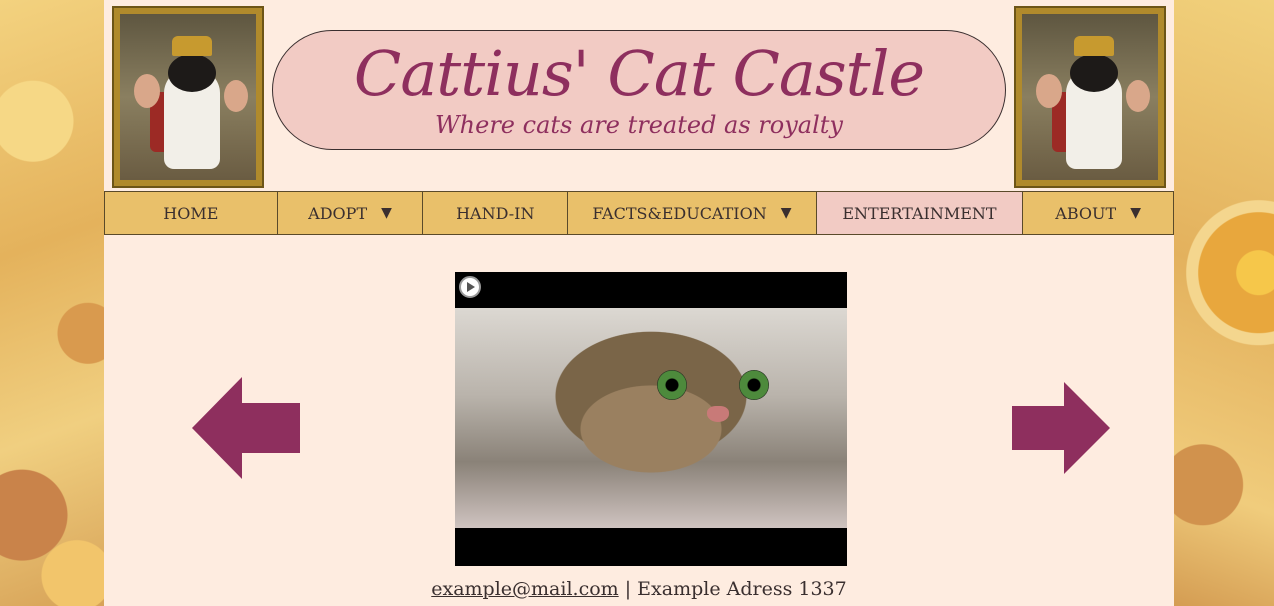  What do you see at coordinates (1061, 428) in the screenshot?
I see `arrow-right-icon` at bounding box center [1061, 428].